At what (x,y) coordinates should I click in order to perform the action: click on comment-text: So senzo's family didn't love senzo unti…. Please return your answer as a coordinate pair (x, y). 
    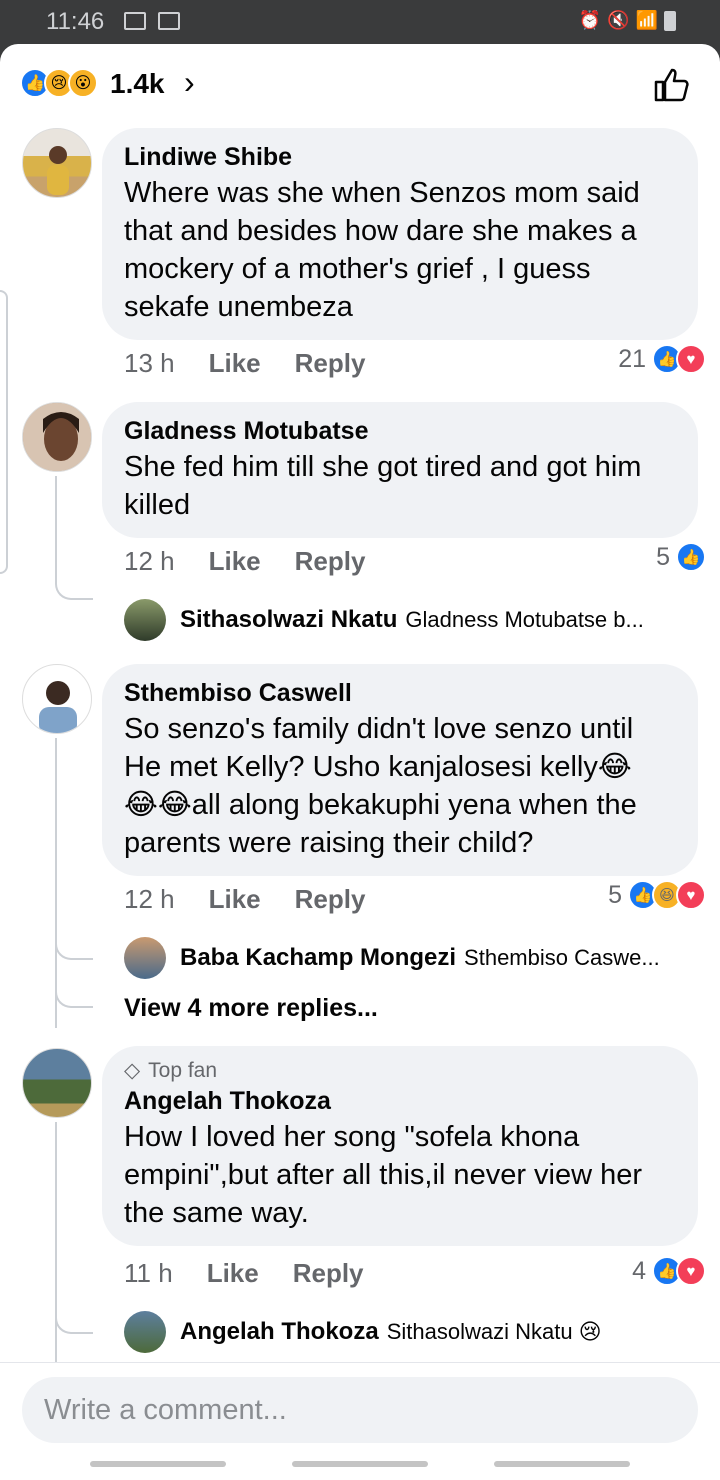
    Looking at the image, I should click on (400, 786).